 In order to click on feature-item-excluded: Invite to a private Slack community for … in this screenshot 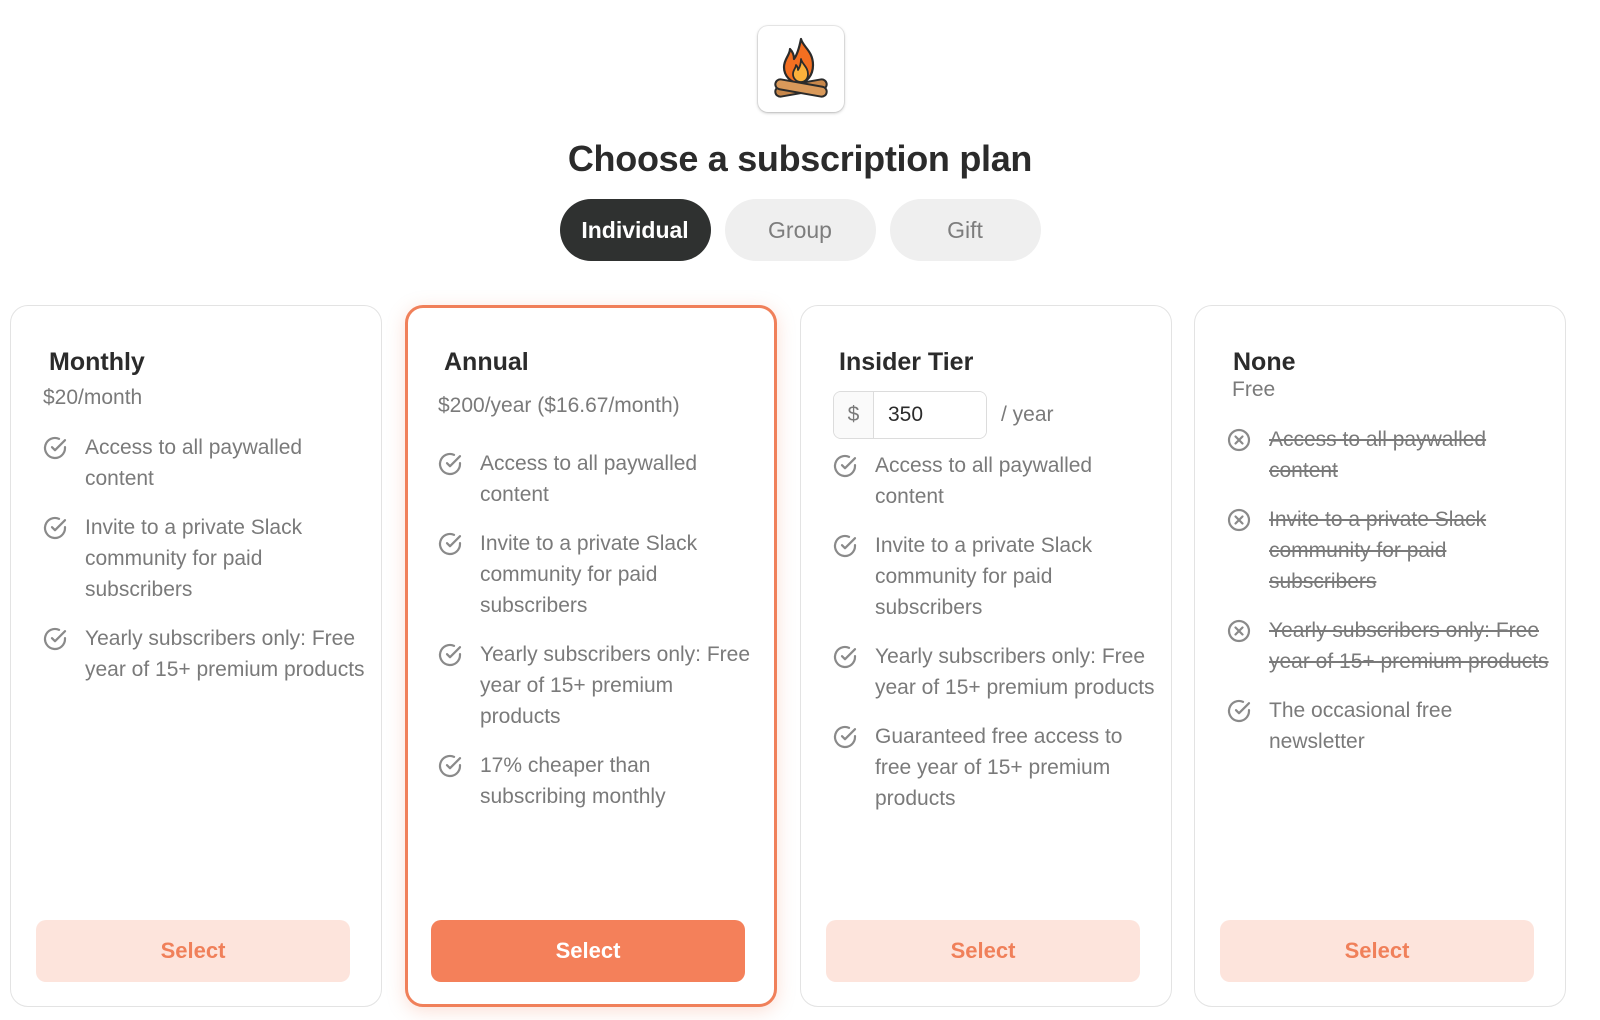, I will do `click(1387, 550)`.